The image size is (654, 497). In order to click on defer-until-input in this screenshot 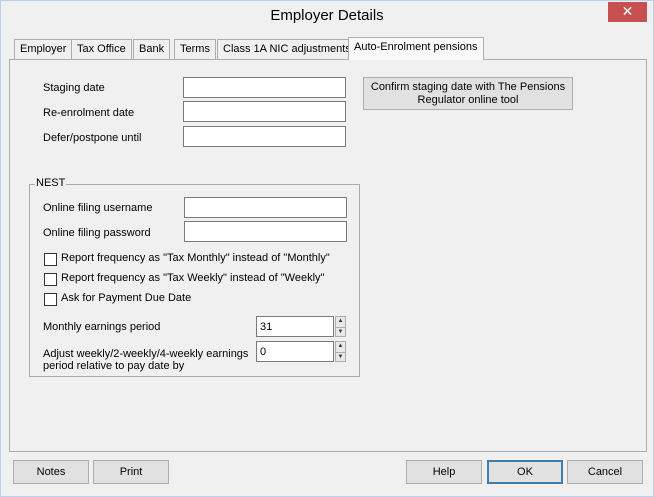, I will do `click(264, 136)`.